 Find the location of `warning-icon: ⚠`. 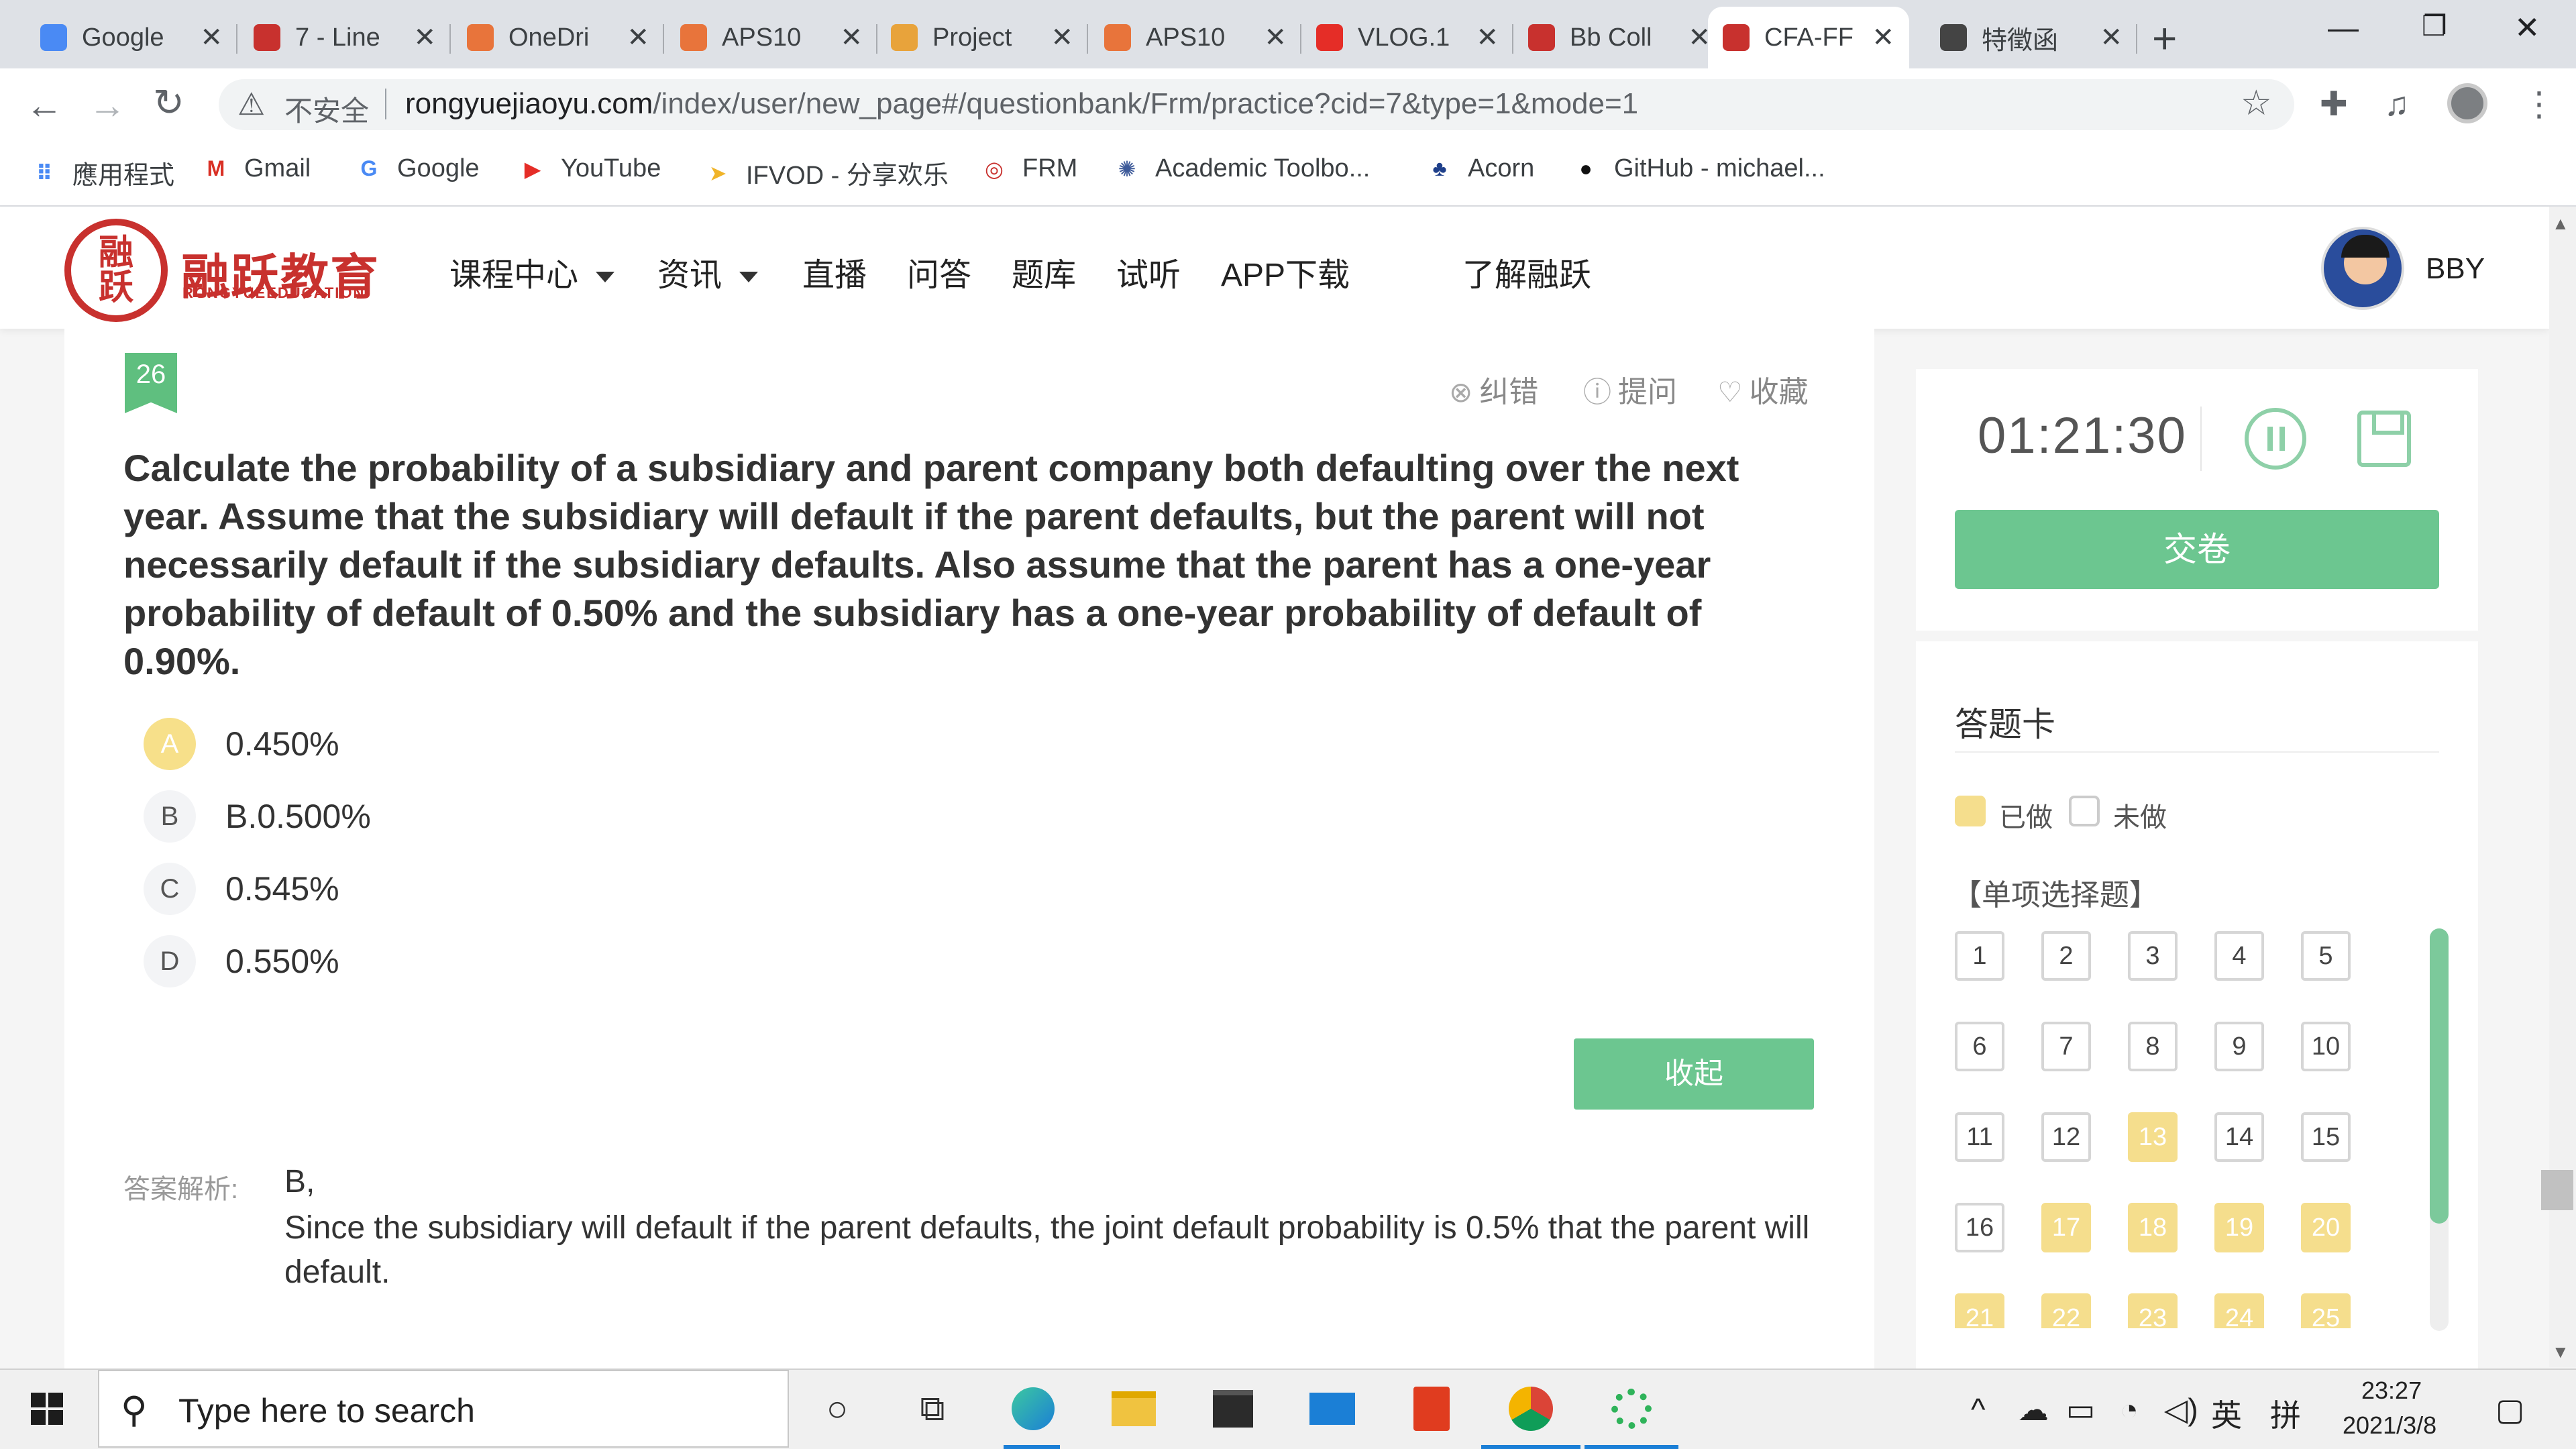

warning-icon: ⚠ is located at coordinates (251, 104).